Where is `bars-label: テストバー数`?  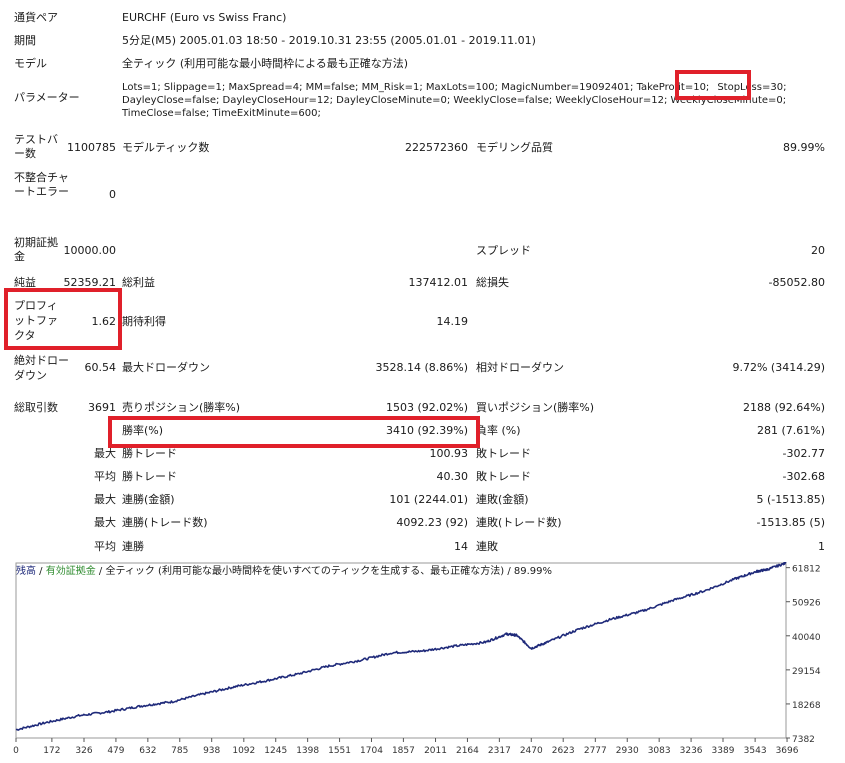 bars-label: テストバー数 is located at coordinates (36, 146).